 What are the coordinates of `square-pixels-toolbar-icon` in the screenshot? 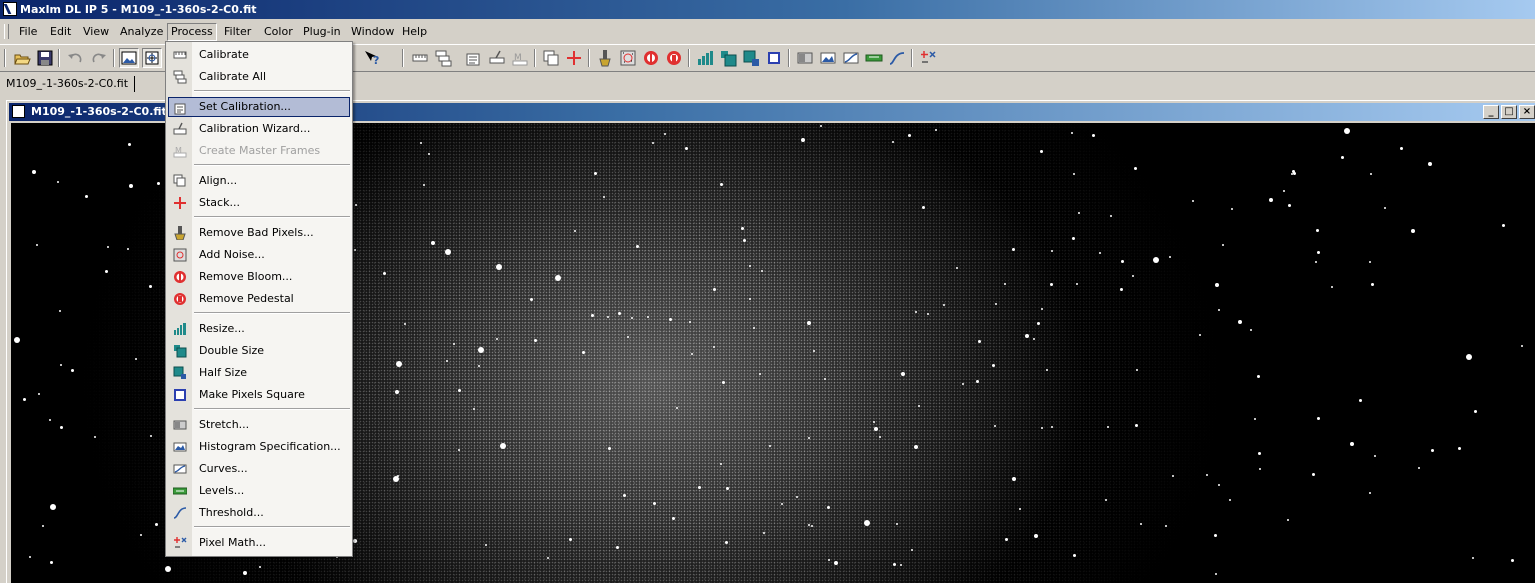 It's located at (774, 58).